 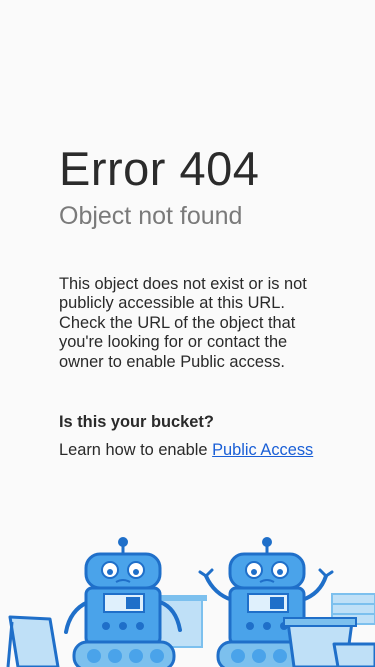 What do you see at coordinates (123, 602) in the screenshot?
I see `left-robot-icon` at bounding box center [123, 602].